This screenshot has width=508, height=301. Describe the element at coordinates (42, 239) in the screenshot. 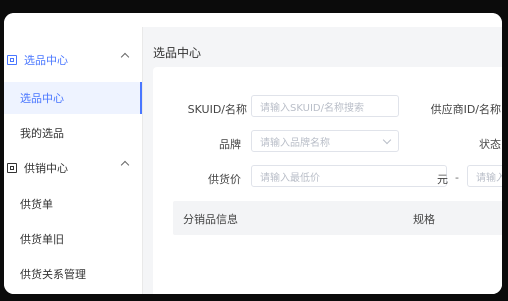

I see `sidebar-item-label: 供货单旧` at that location.